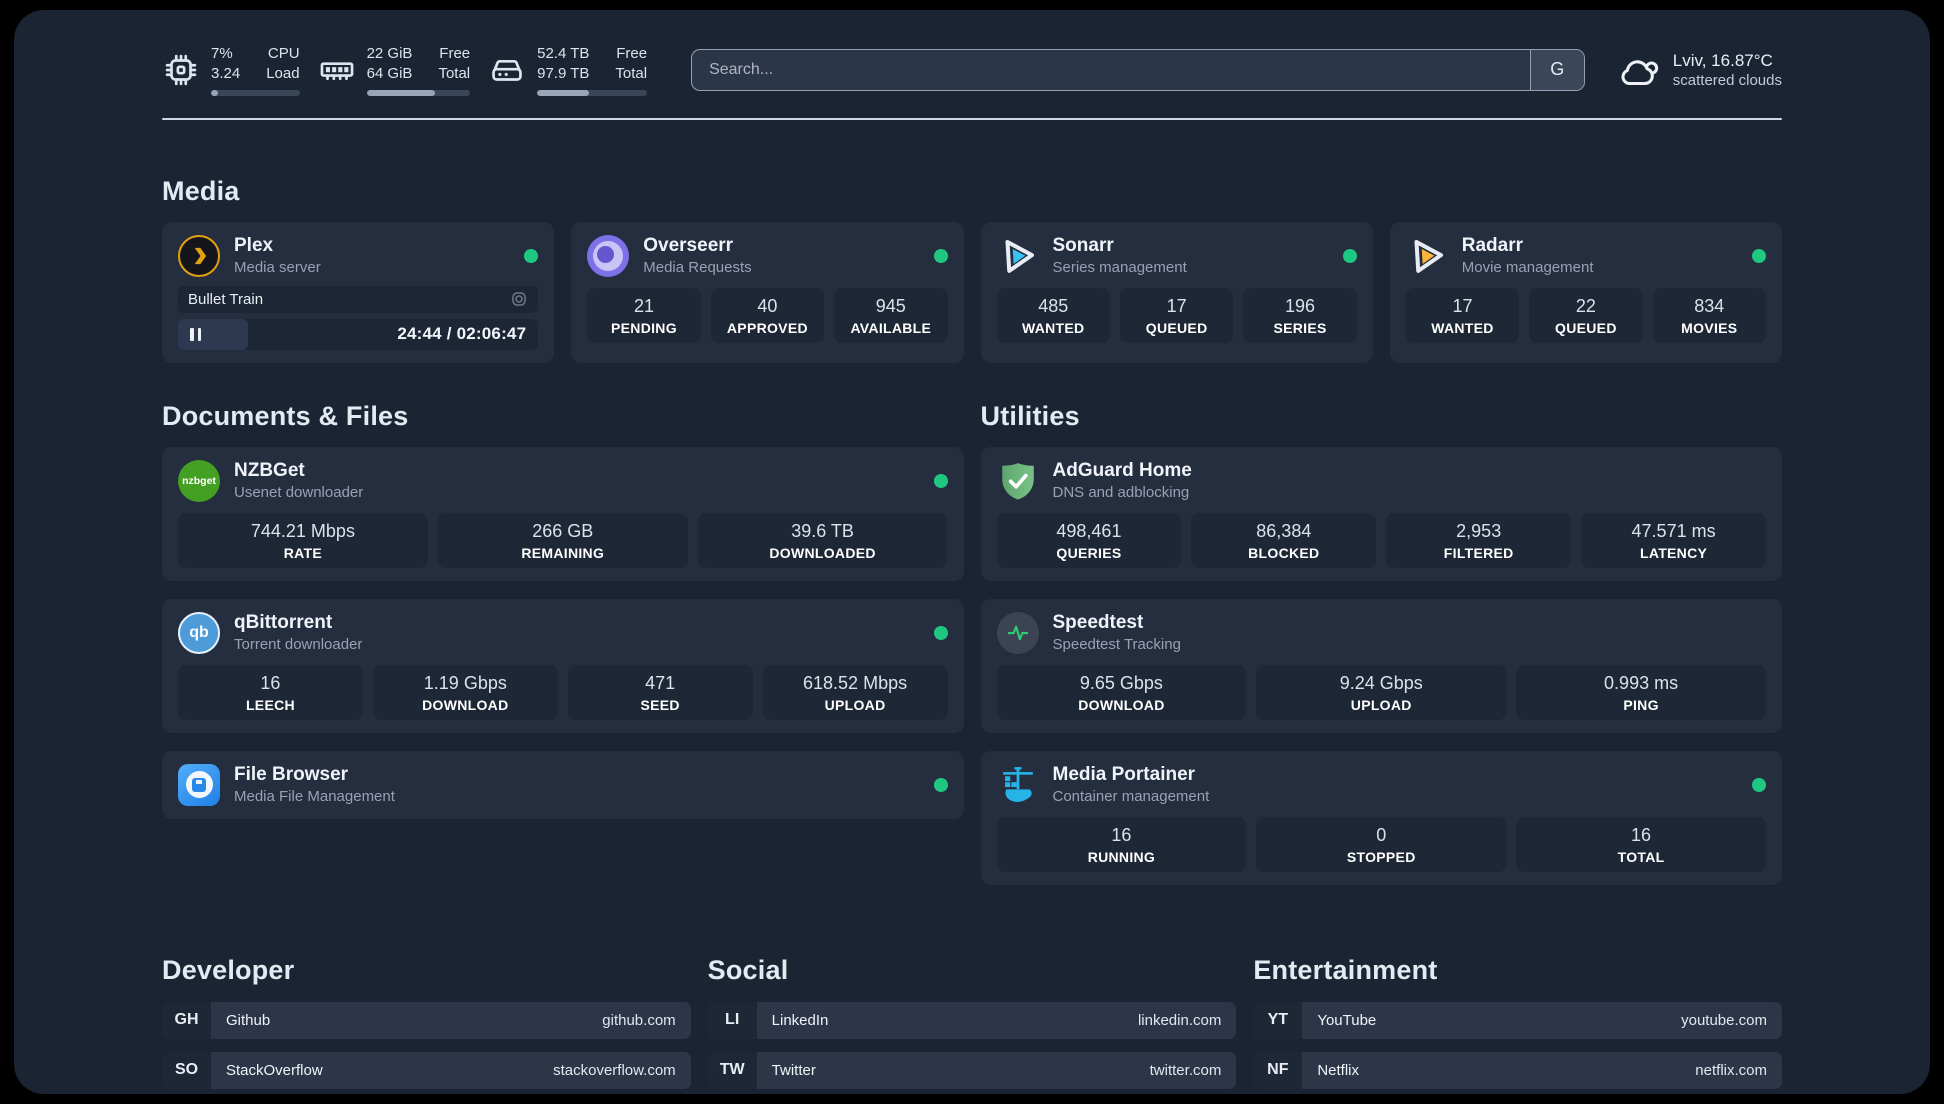  What do you see at coordinates (1111, 69) in the screenshot?
I see `search-input` at bounding box center [1111, 69].